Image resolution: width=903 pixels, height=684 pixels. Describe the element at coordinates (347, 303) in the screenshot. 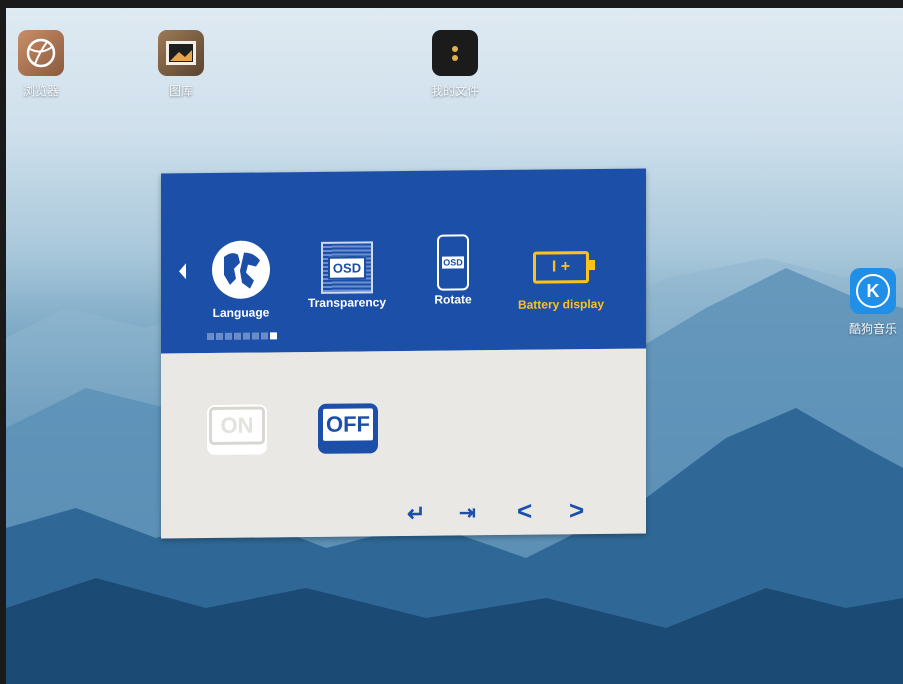

I see `menu-item-label: Transparency` at that location.